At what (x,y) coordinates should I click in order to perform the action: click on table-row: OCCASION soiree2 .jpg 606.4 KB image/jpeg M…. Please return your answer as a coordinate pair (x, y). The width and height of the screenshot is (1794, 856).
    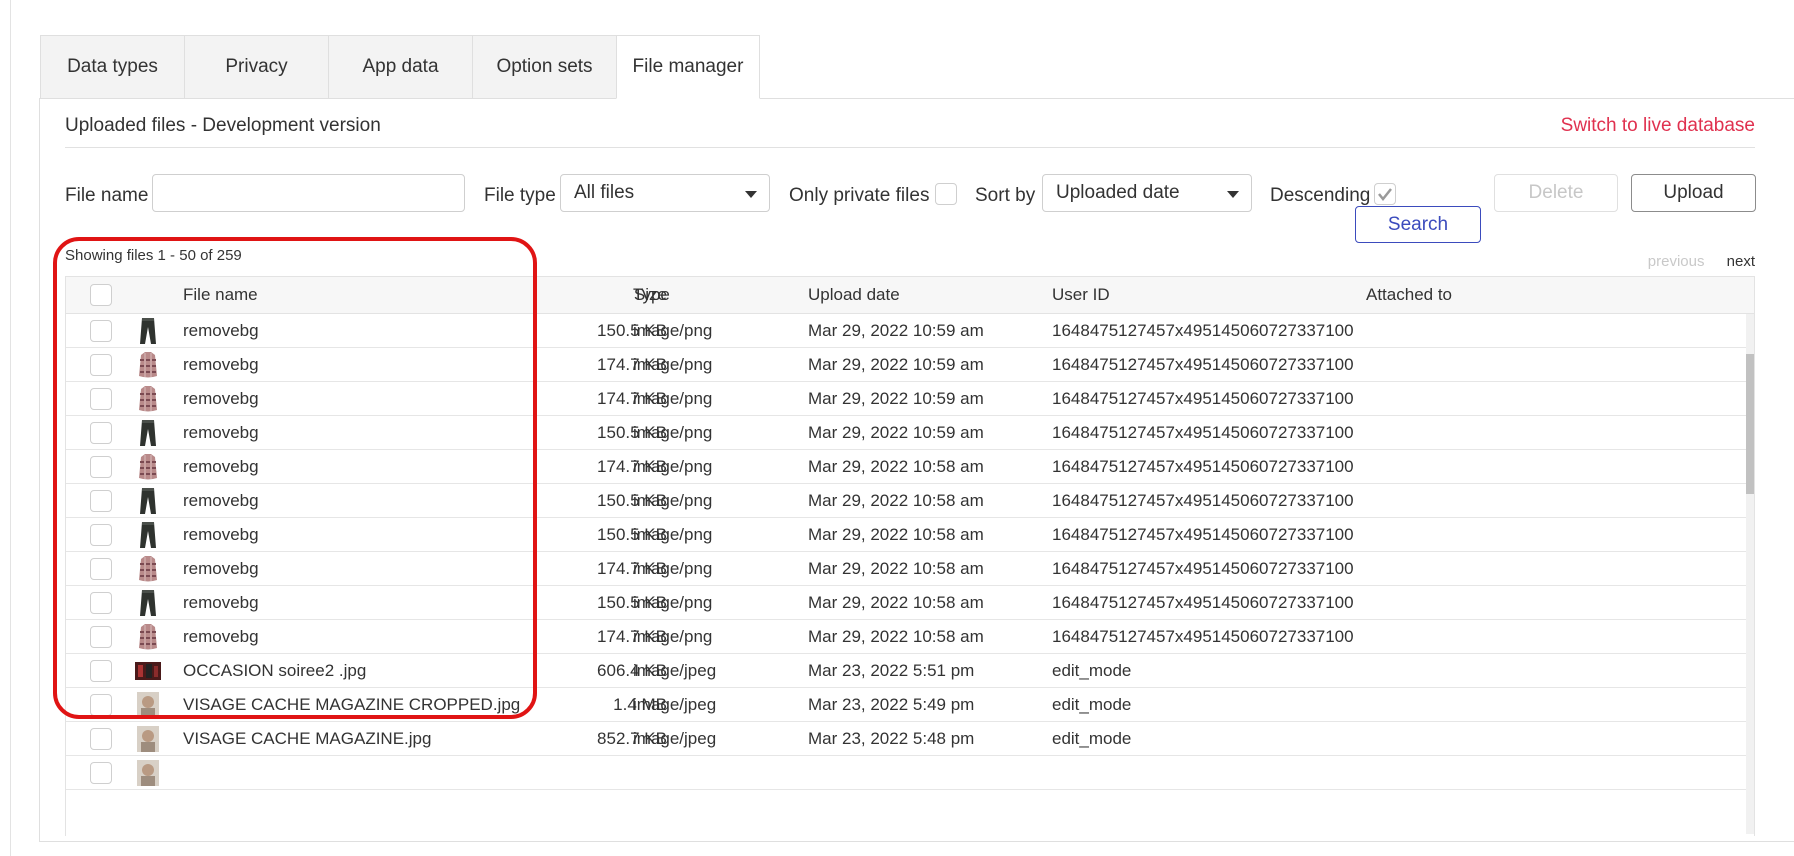
    Looking at the image, I should click on (910, 671).